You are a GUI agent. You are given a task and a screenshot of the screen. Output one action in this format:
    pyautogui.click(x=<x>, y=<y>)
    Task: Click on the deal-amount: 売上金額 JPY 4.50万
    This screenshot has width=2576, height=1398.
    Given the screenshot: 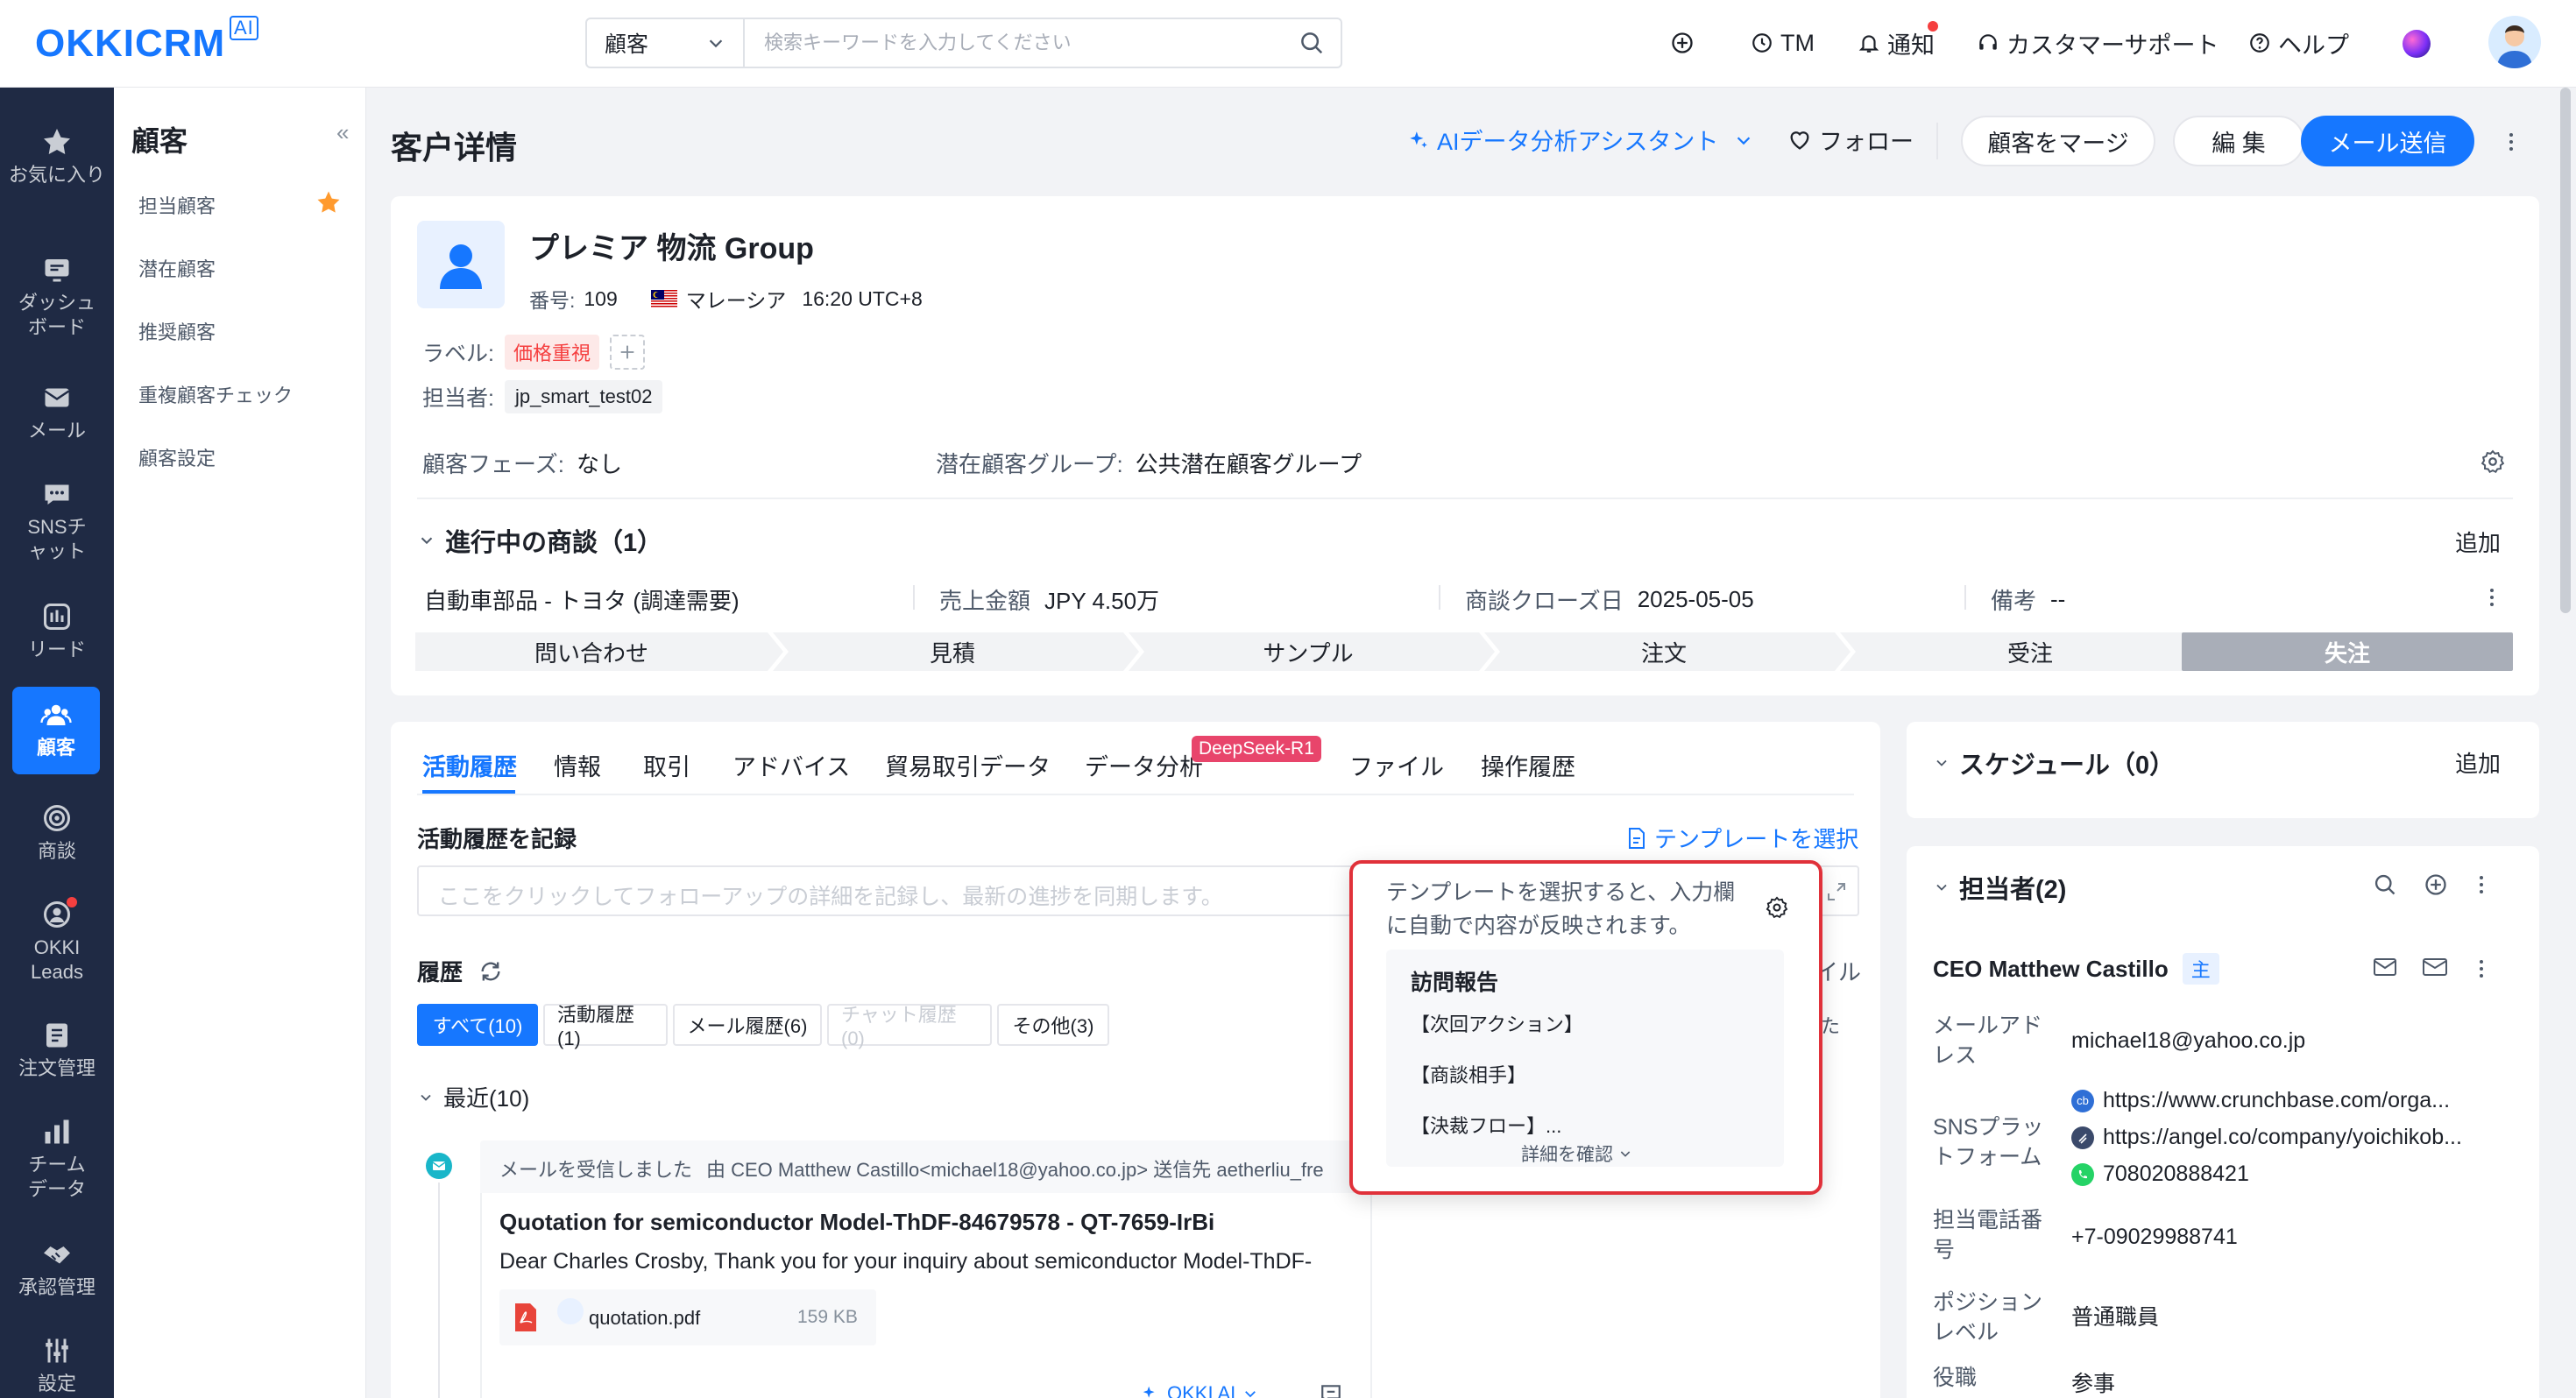 What is the action you would take?
    pyautogui.click(x=1049, y=599)
    